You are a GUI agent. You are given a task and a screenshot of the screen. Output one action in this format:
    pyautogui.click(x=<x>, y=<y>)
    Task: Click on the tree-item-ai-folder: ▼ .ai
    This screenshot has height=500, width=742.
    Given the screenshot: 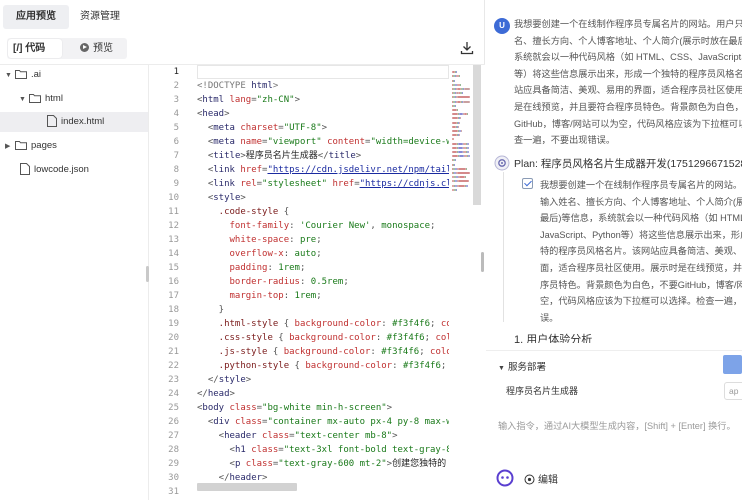 What is the action you would take?
    pyautogui.click(x=75, y=75)
    